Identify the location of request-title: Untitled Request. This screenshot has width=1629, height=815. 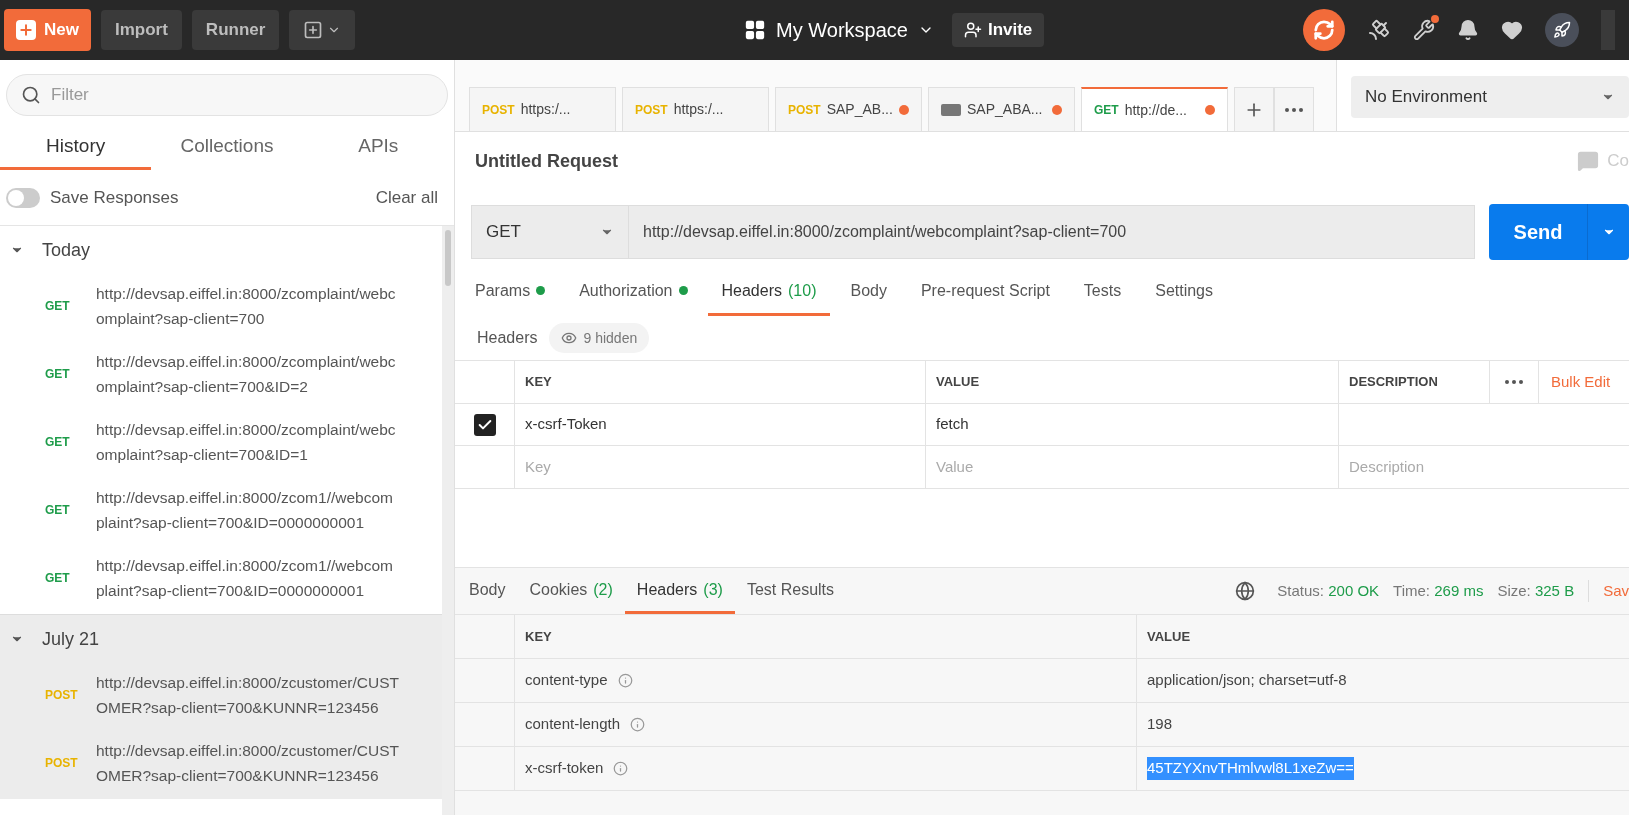
(546, 161).